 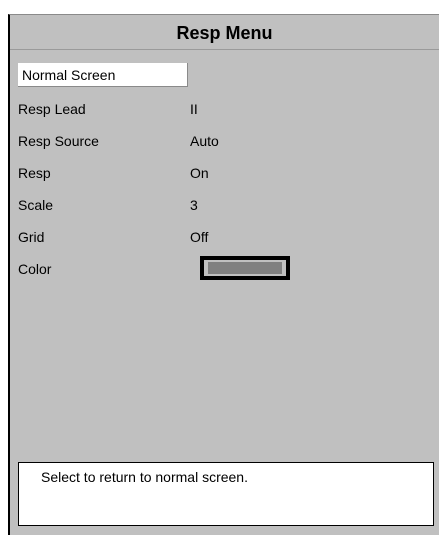 I want to click on color-swatch, so click(x=245, y=268).